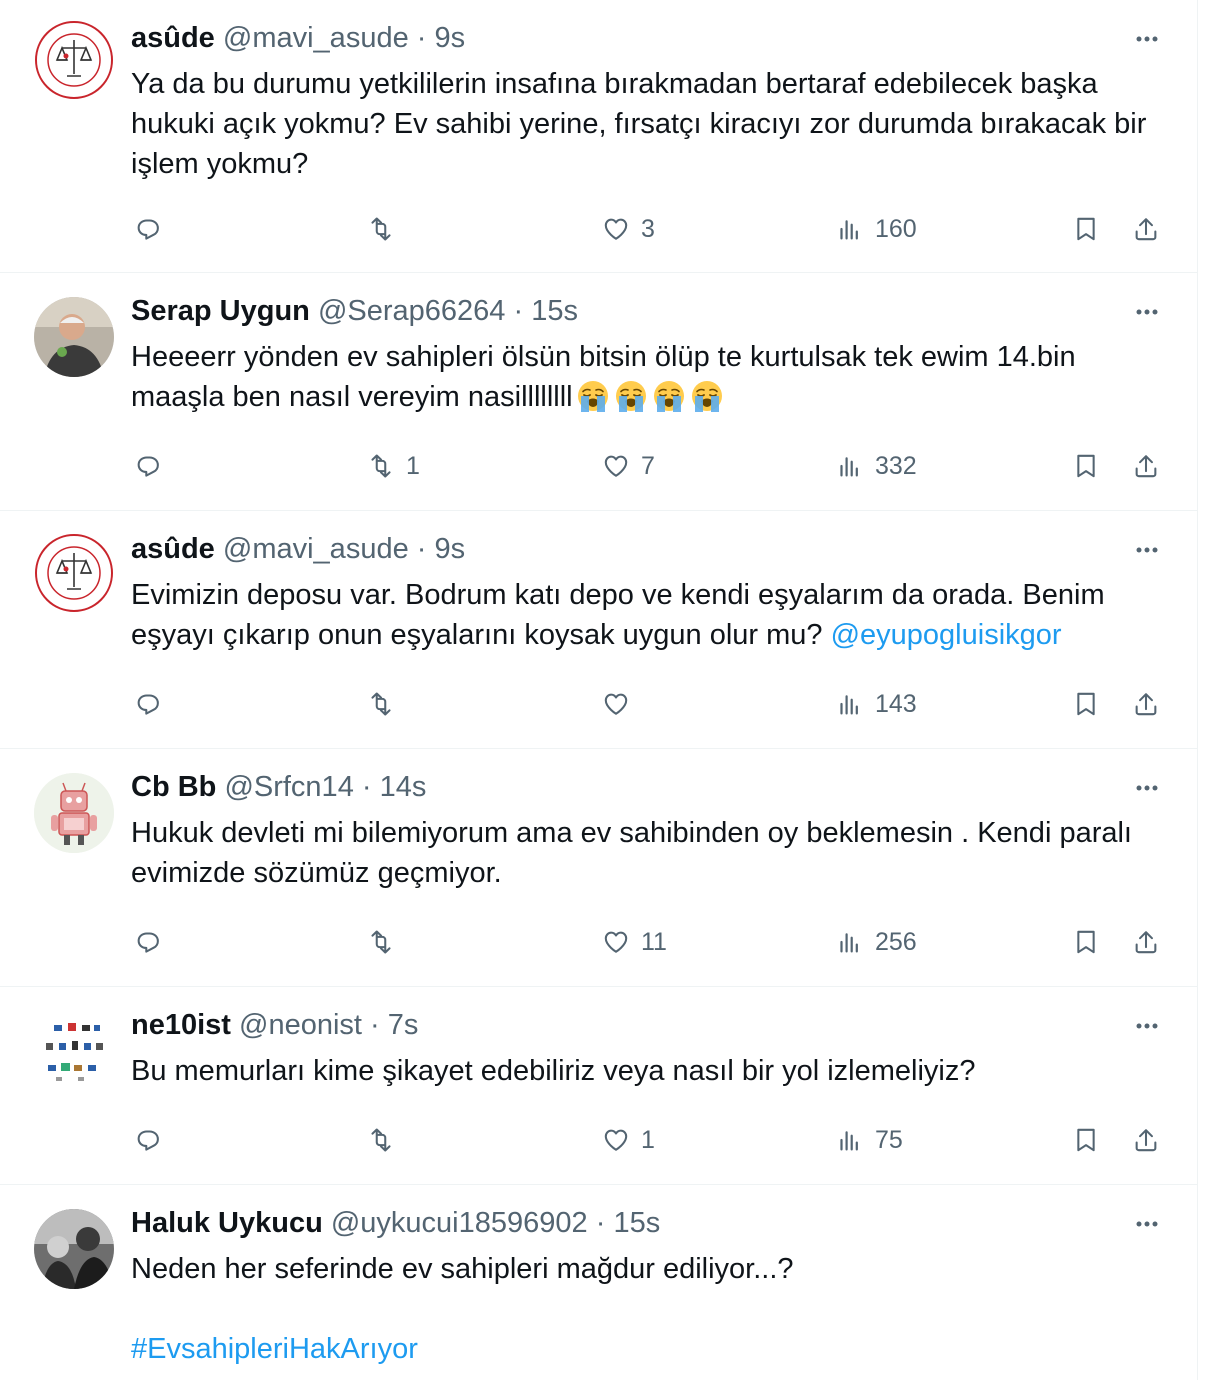  What do you see at coordinates (413, 465) in the screenshot?
I see `retweet-count: 1` at bounding box center [413, 465].